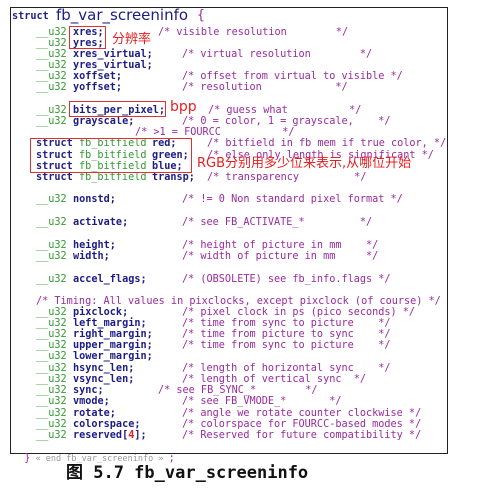 The image size is (487, 491). Describe the element at coordinates (140, 435) in the screenshot. I see `field-name-end: ];` at that location.